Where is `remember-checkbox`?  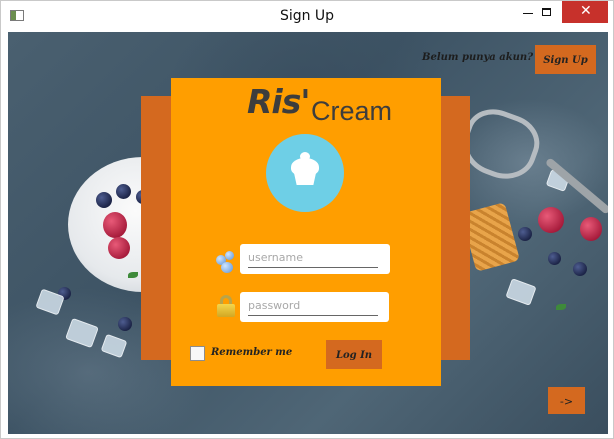 remember-checkbox is located at coordinates (197, 353).